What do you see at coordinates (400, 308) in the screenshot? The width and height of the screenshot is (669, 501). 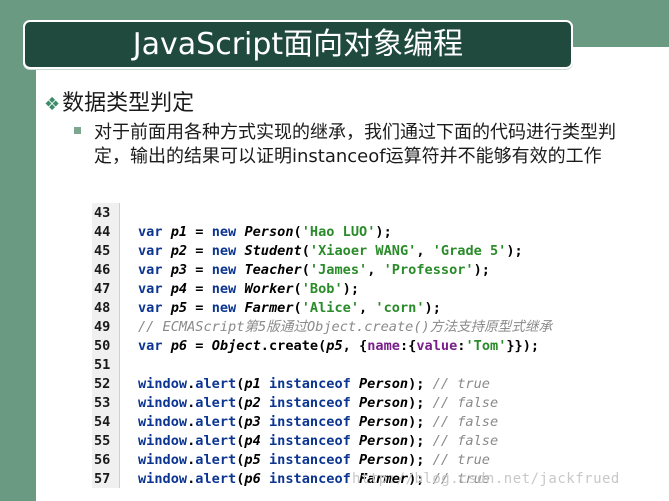 I see `code-token: 'corn'` at bounding box center [400, 308].